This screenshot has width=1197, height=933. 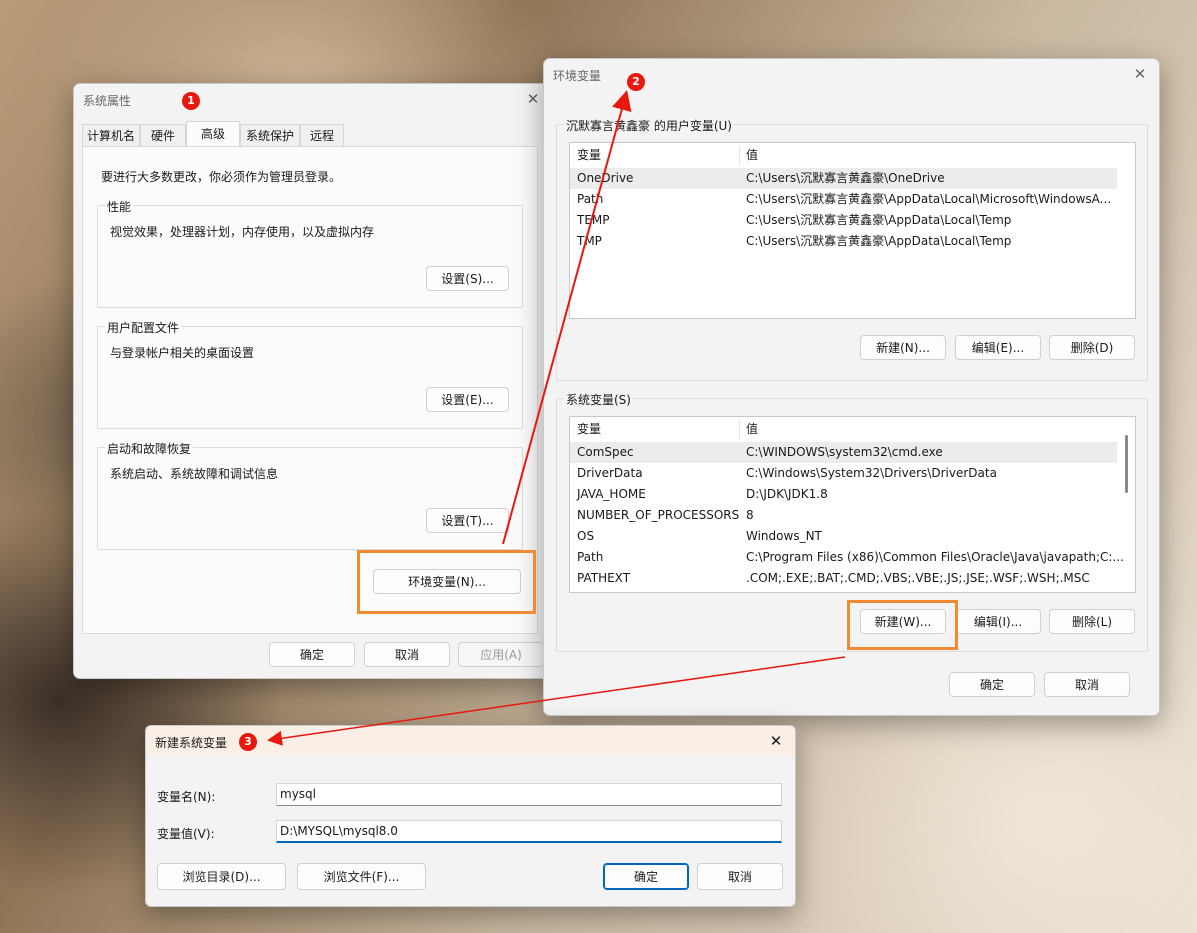 I want to click on tab-remote: 远程, so click(x=322, y=135).